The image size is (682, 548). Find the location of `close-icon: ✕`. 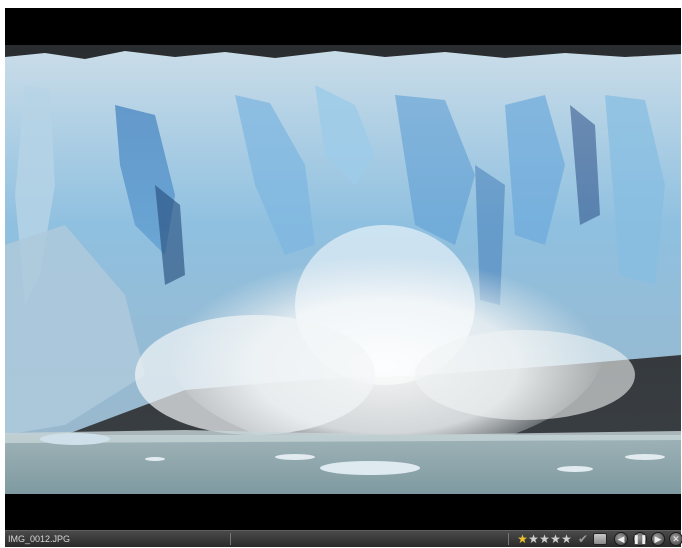

close-icon: ✕ is located at coordinates (675, 539).